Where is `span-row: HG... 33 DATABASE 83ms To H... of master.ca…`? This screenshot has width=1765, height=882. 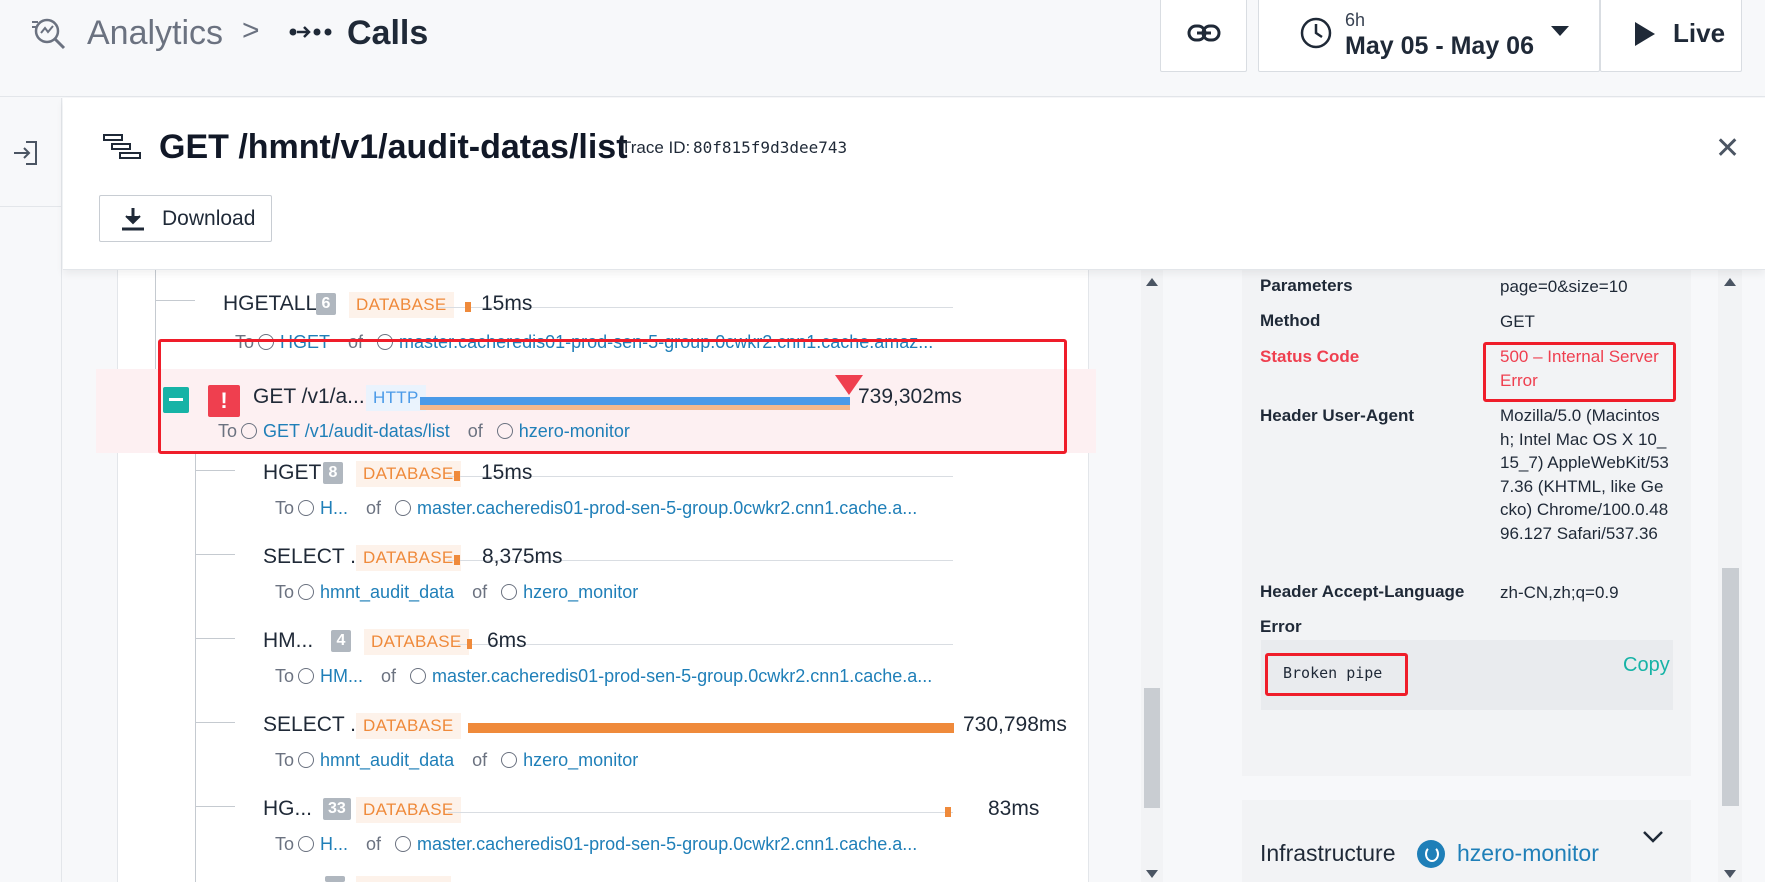
span-row: HG... 33 DATABASE 83ms To H... of master.ca… is located at coordinates (604, 831).